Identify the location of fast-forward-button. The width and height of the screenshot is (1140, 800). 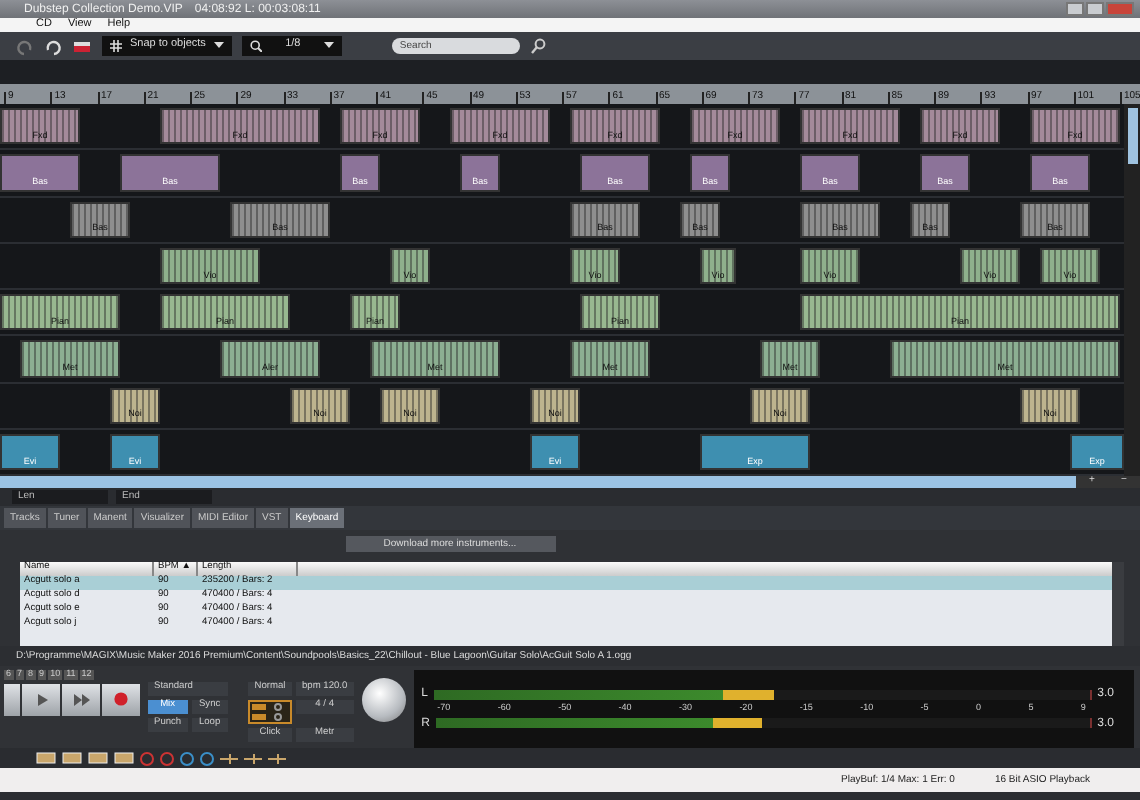
(81, 699).